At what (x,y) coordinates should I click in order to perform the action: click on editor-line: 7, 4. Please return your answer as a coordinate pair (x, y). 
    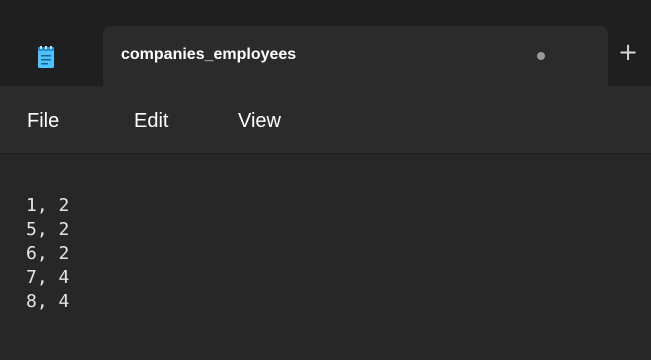
    Looking at the image, I should click on (48, 277).